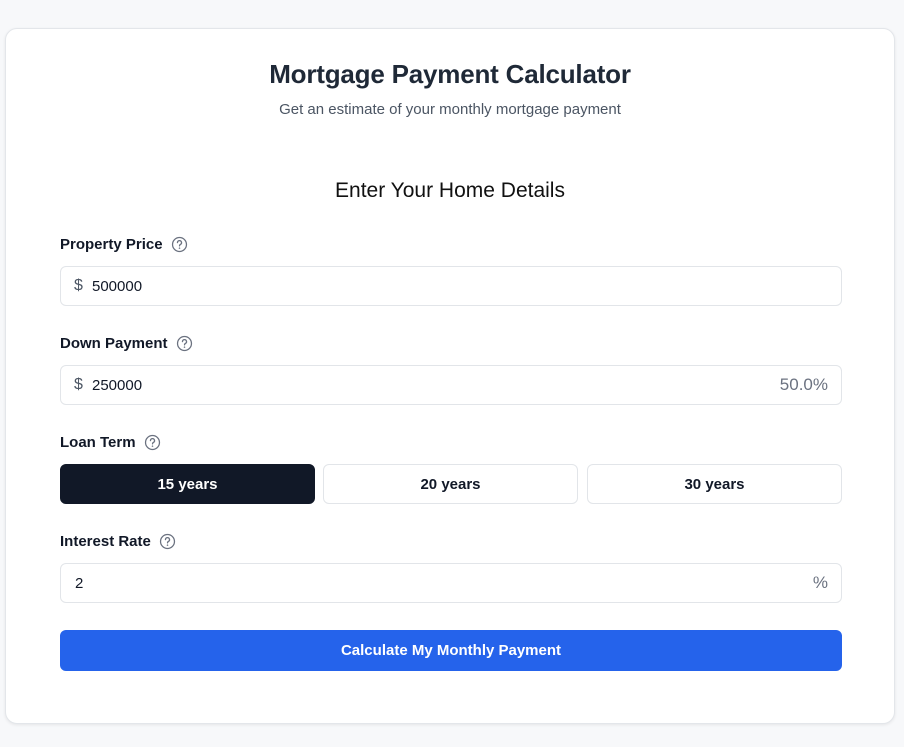  What do you see at coordinates (105, 541) in the screenshot?
I see `interest-rate-label-text: Interest Rate` at bounding box center [105, 541].